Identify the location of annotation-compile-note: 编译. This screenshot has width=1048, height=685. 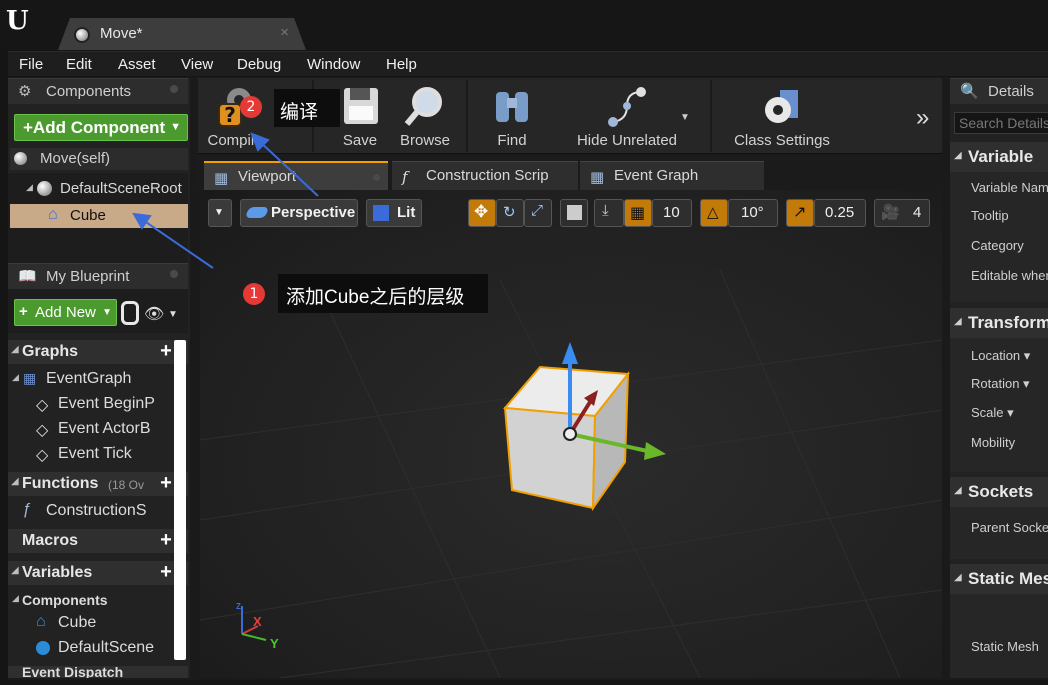
(307, 108).